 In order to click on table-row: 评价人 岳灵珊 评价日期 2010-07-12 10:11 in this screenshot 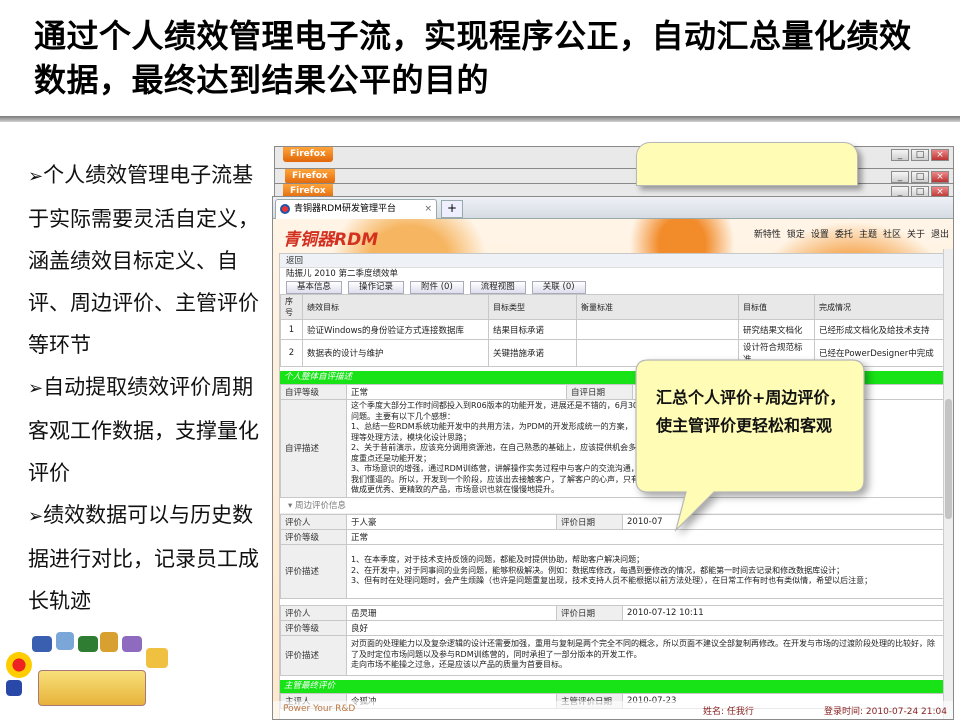, I will do `click(613, 612)`.